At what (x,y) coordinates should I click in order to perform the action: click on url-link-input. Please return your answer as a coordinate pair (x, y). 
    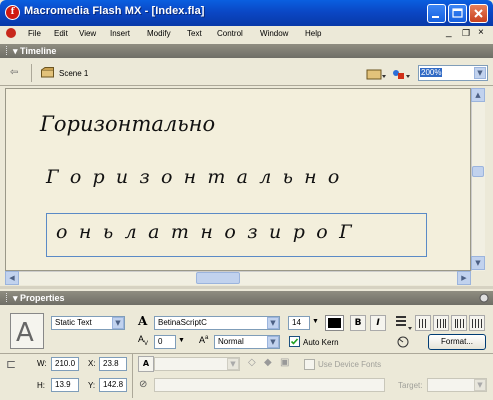
    Looking at the image, I should click on (269, 385).